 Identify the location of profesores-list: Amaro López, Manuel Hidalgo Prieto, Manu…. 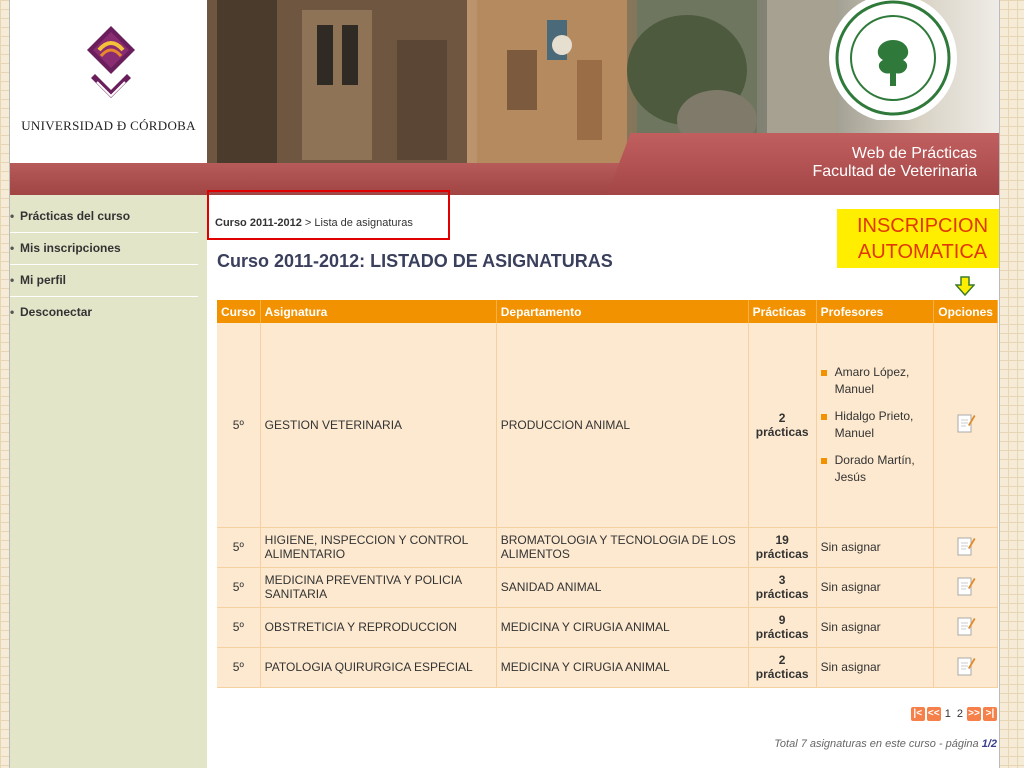
(875, 425).